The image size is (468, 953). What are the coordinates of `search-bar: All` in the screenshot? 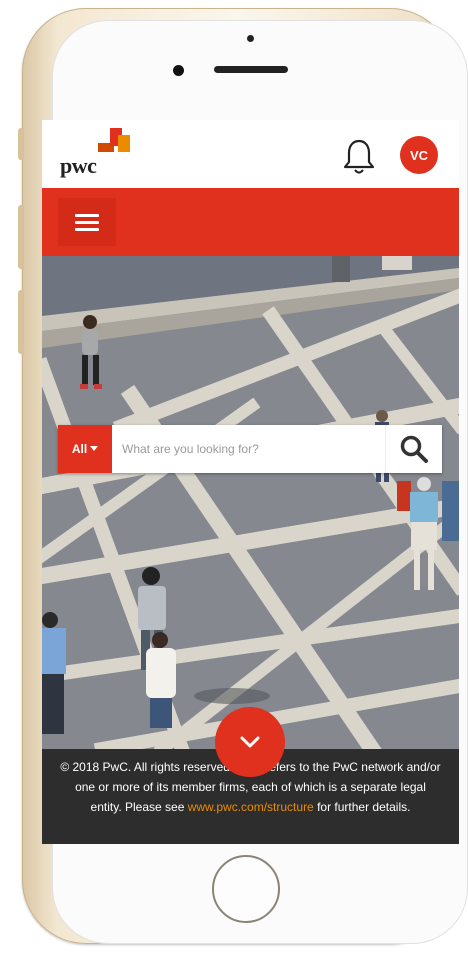 It's located at (250, 449).